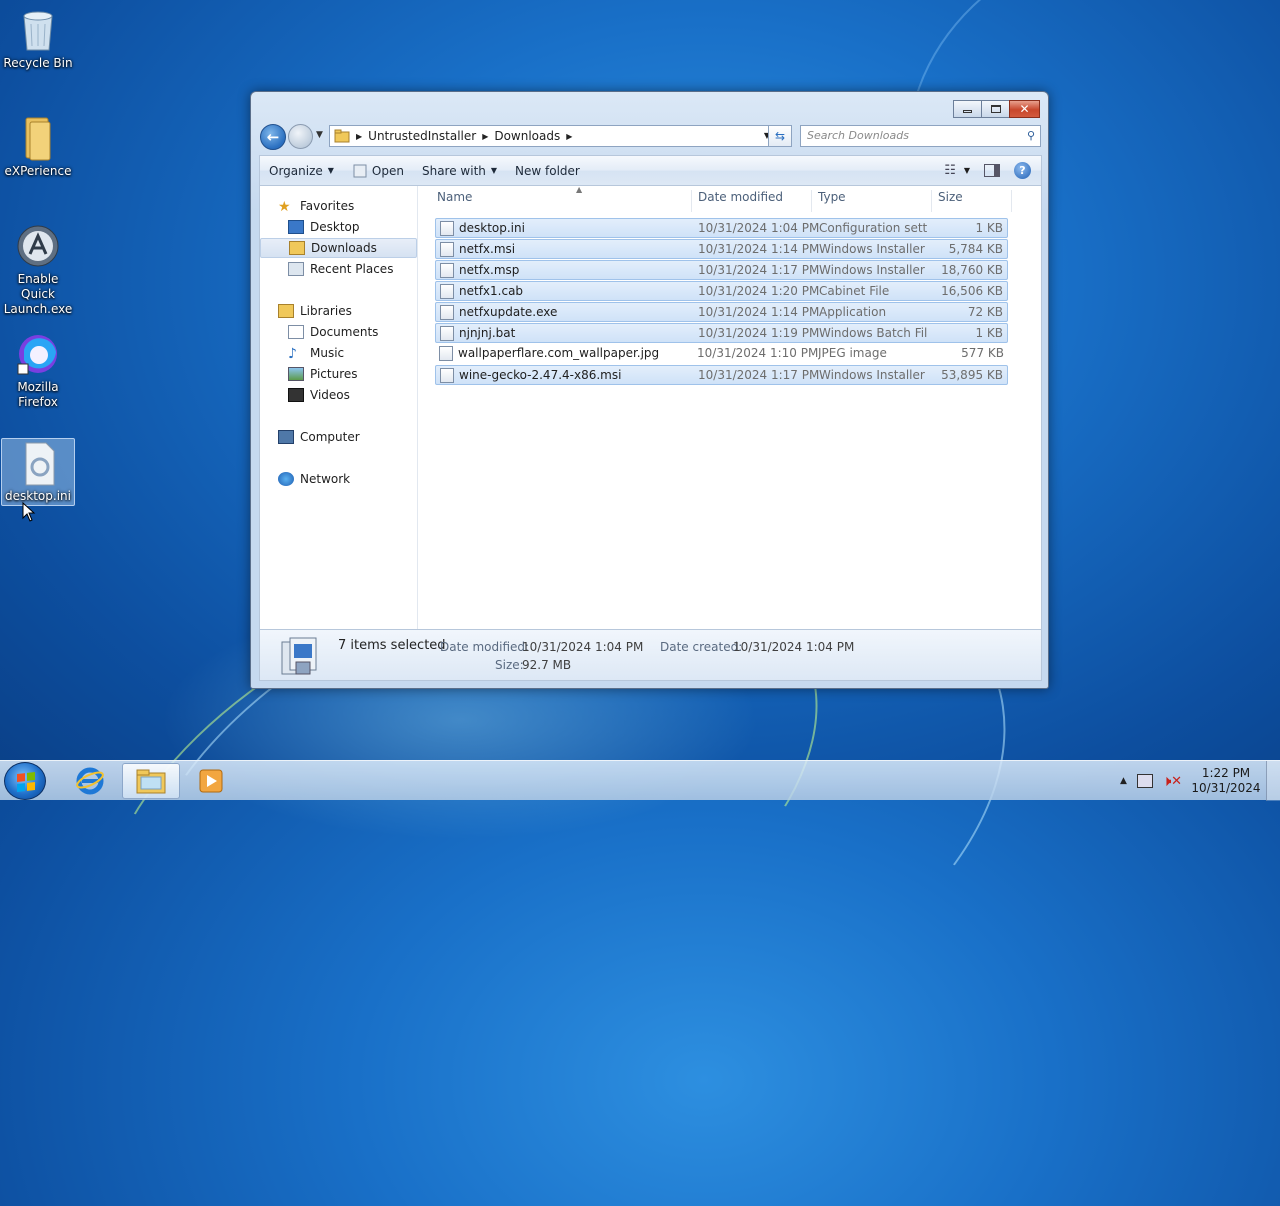  Describe the element at coordinates (972, 291) in the screenshot. I see `file-size: 16,506 KB` at that location.